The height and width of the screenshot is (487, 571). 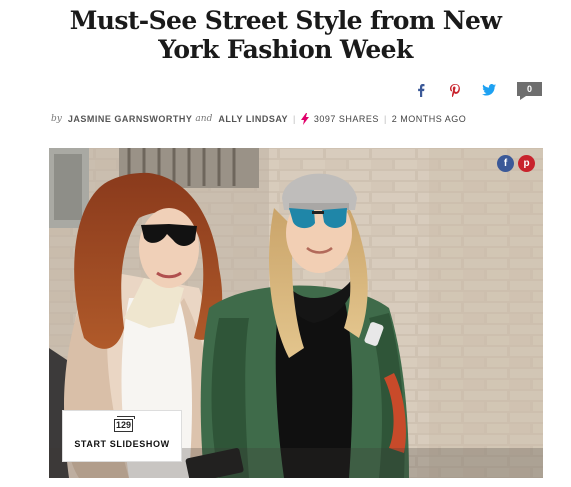 What do you see at coordinates (421, 90) in the screenshot?
I see `facebook-icon` at bounding box center [421, 90].